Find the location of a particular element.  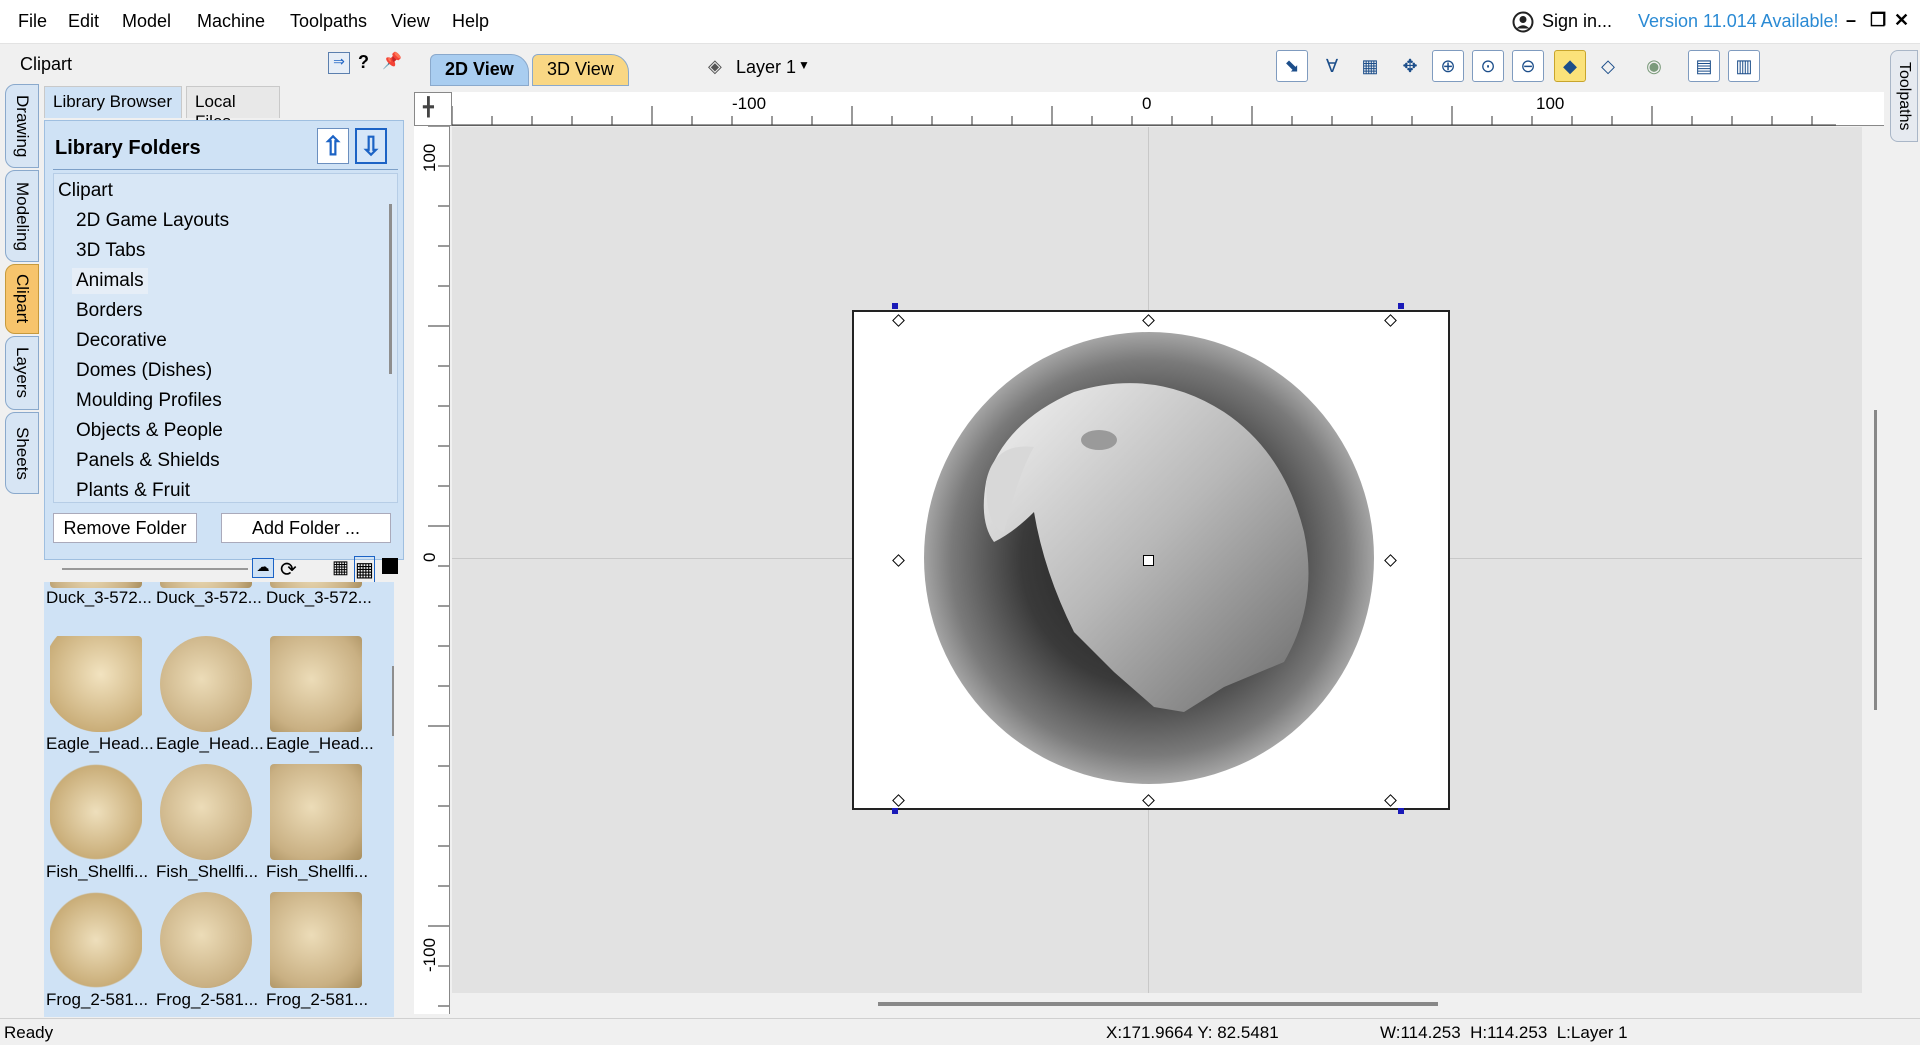

thumbnail-toolbar: ☁ ⟳ ▦ ▦ is located at coordinates (224, 569).